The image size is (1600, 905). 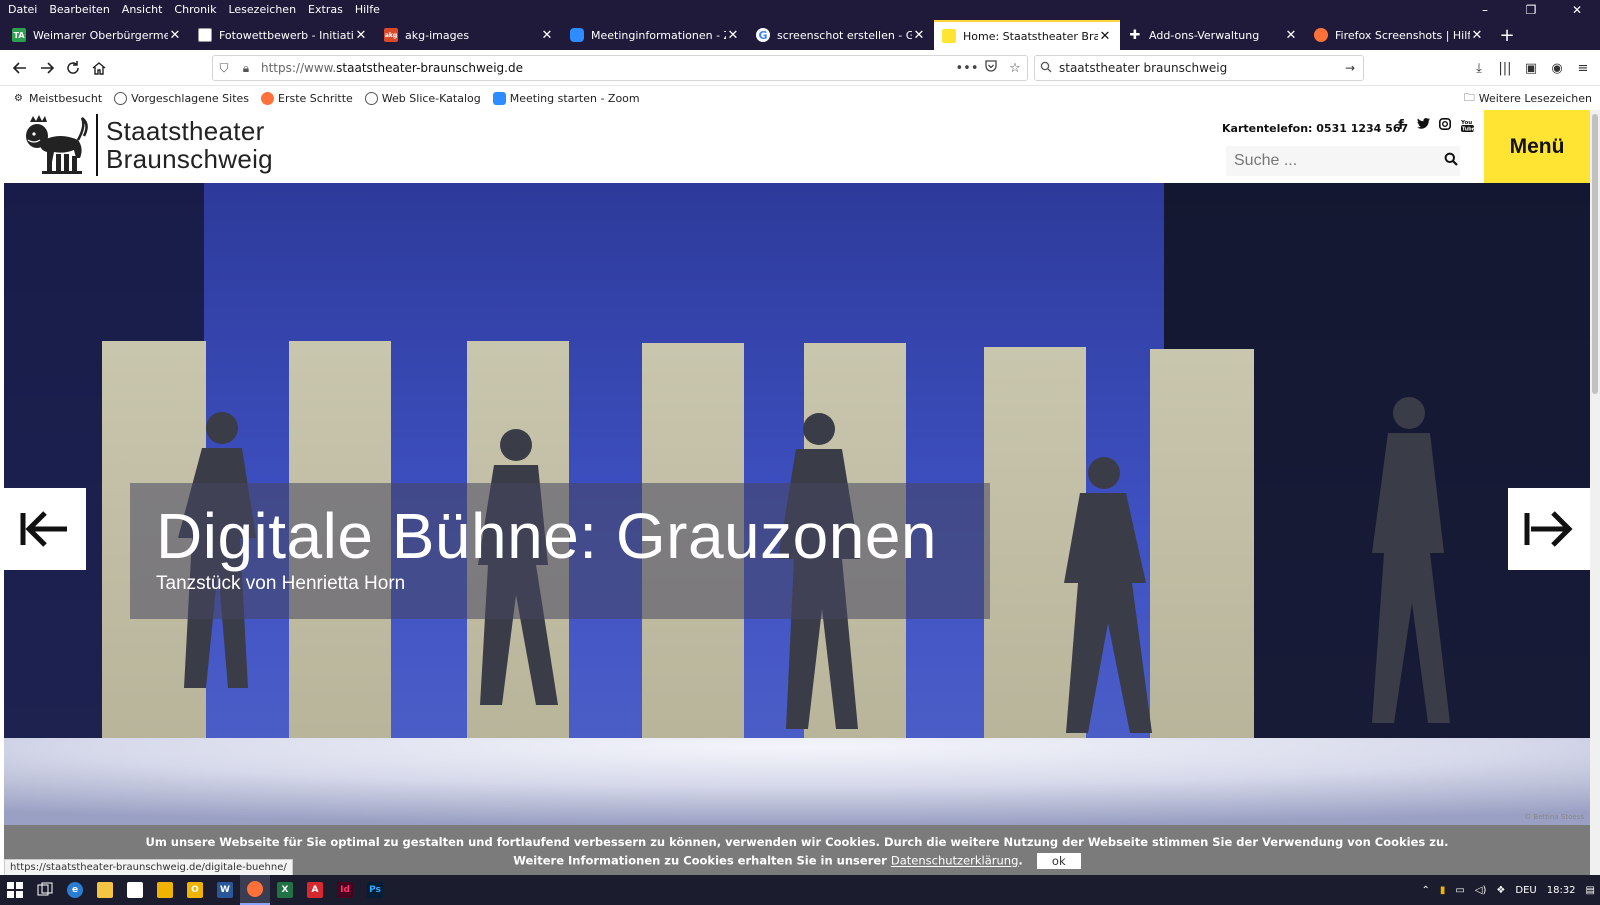 What do you see at coordinates (195, 10) in the screenshot?
I see `menu-chronik: Chronik` at bounding box center [195, 10].